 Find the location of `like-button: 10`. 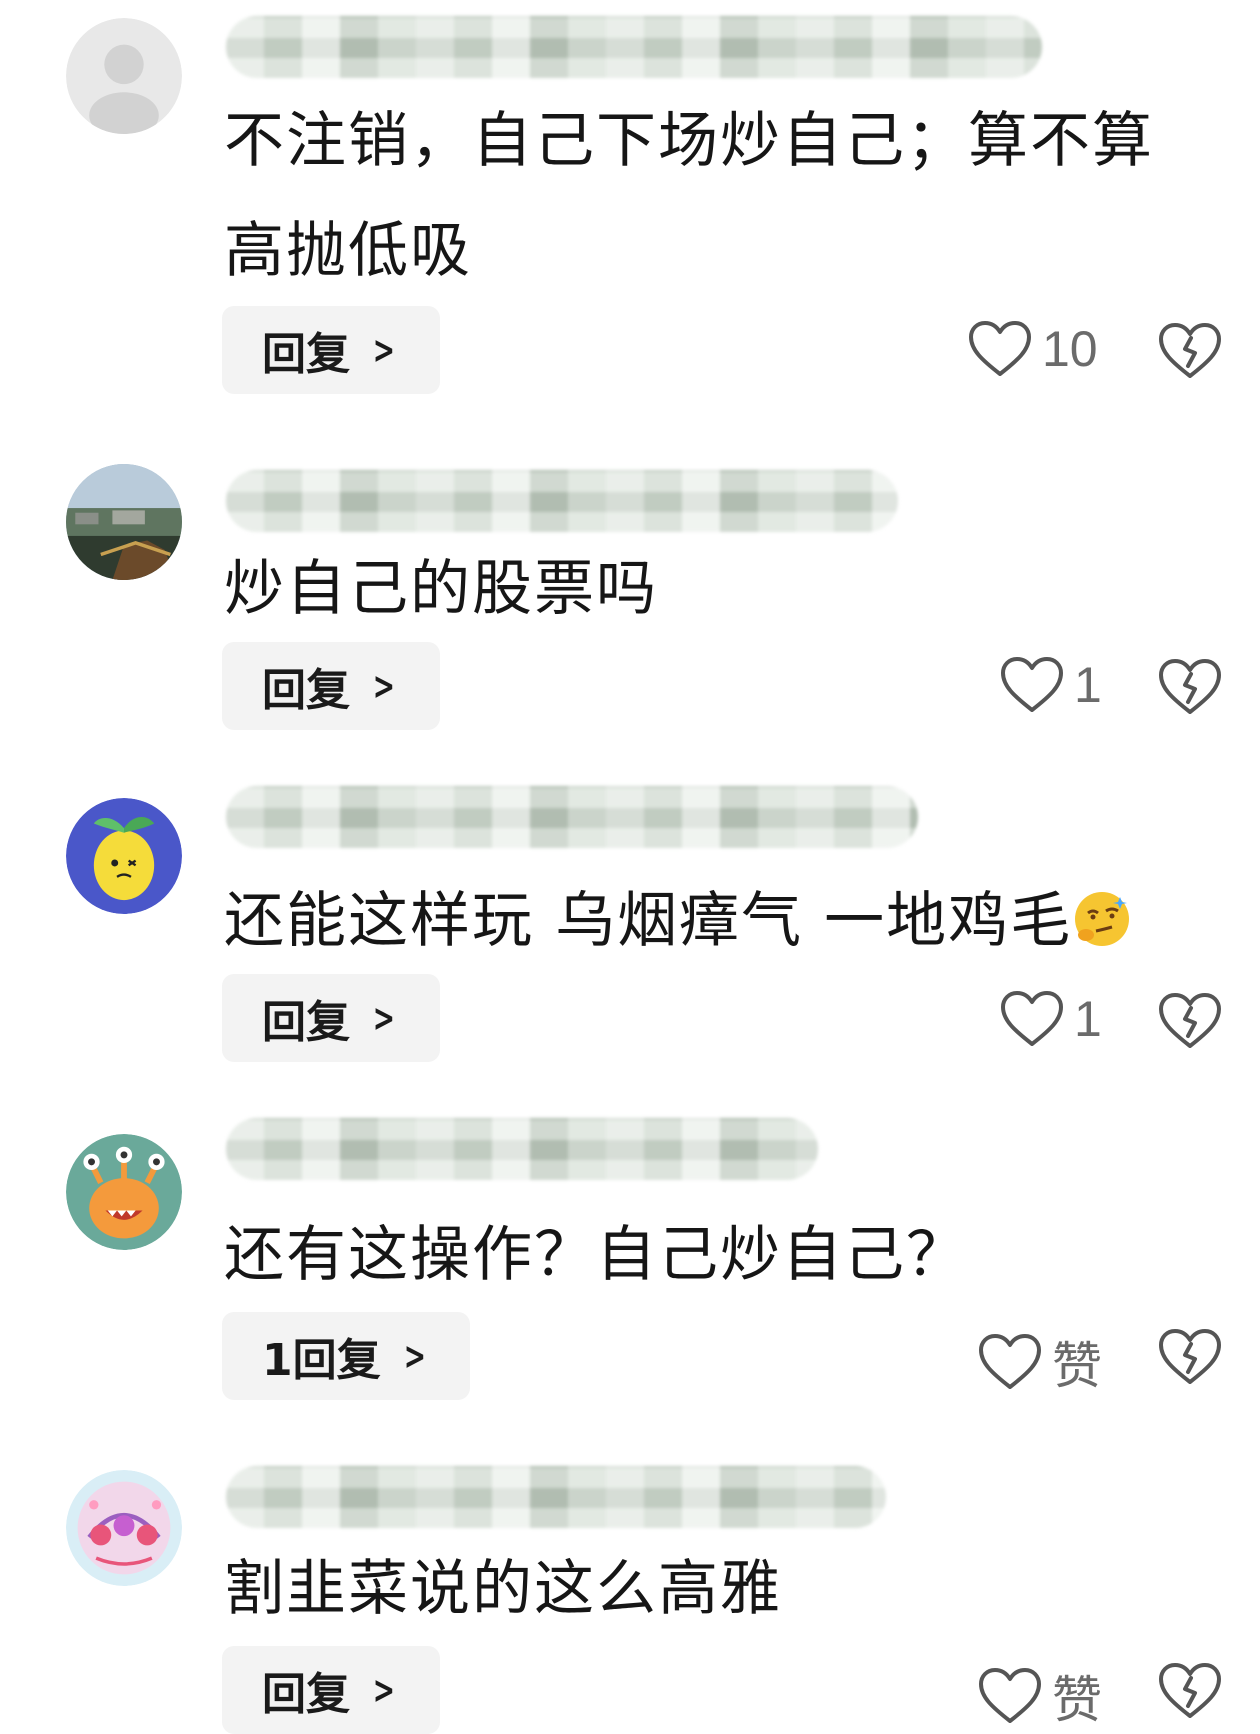

like-button: 10 is located at coordinates (1033, 349).